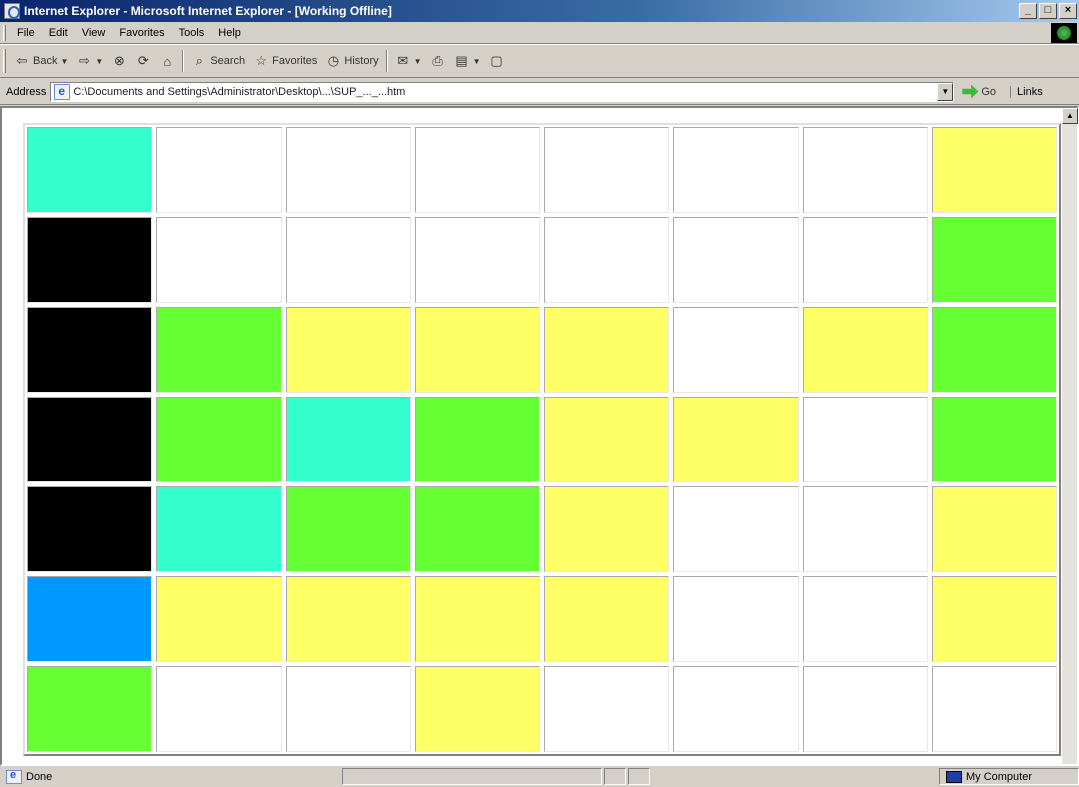  What do you see at coordinates (438, 61) in the screenshot?
I see `print-button: ⎙` at bounding box center [438, 61].